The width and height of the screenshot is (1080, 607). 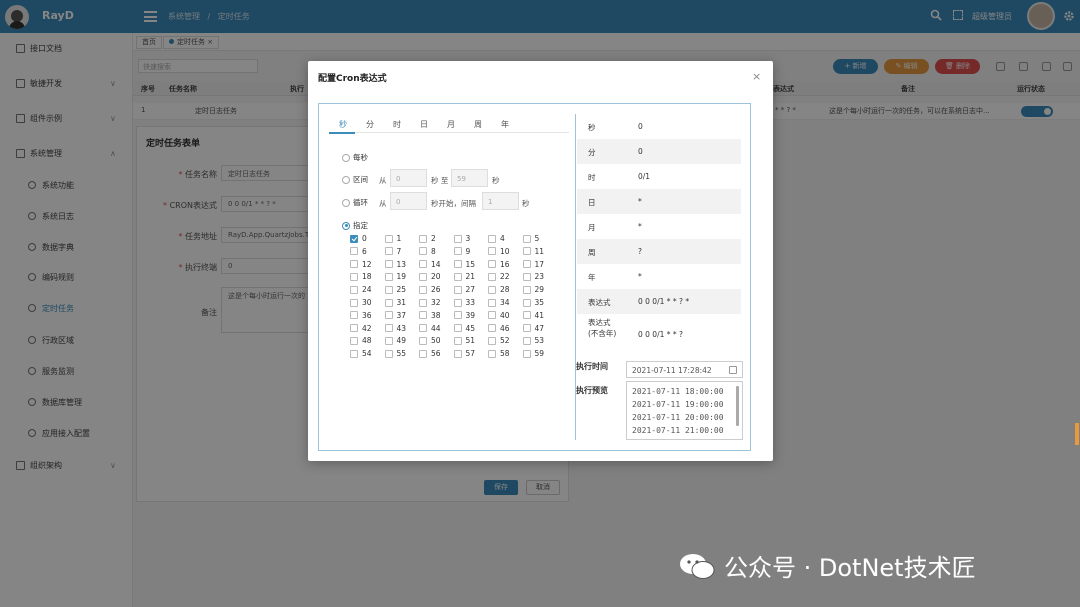 I want to click on second-checkbox: 4, so click(x=496, y=238).